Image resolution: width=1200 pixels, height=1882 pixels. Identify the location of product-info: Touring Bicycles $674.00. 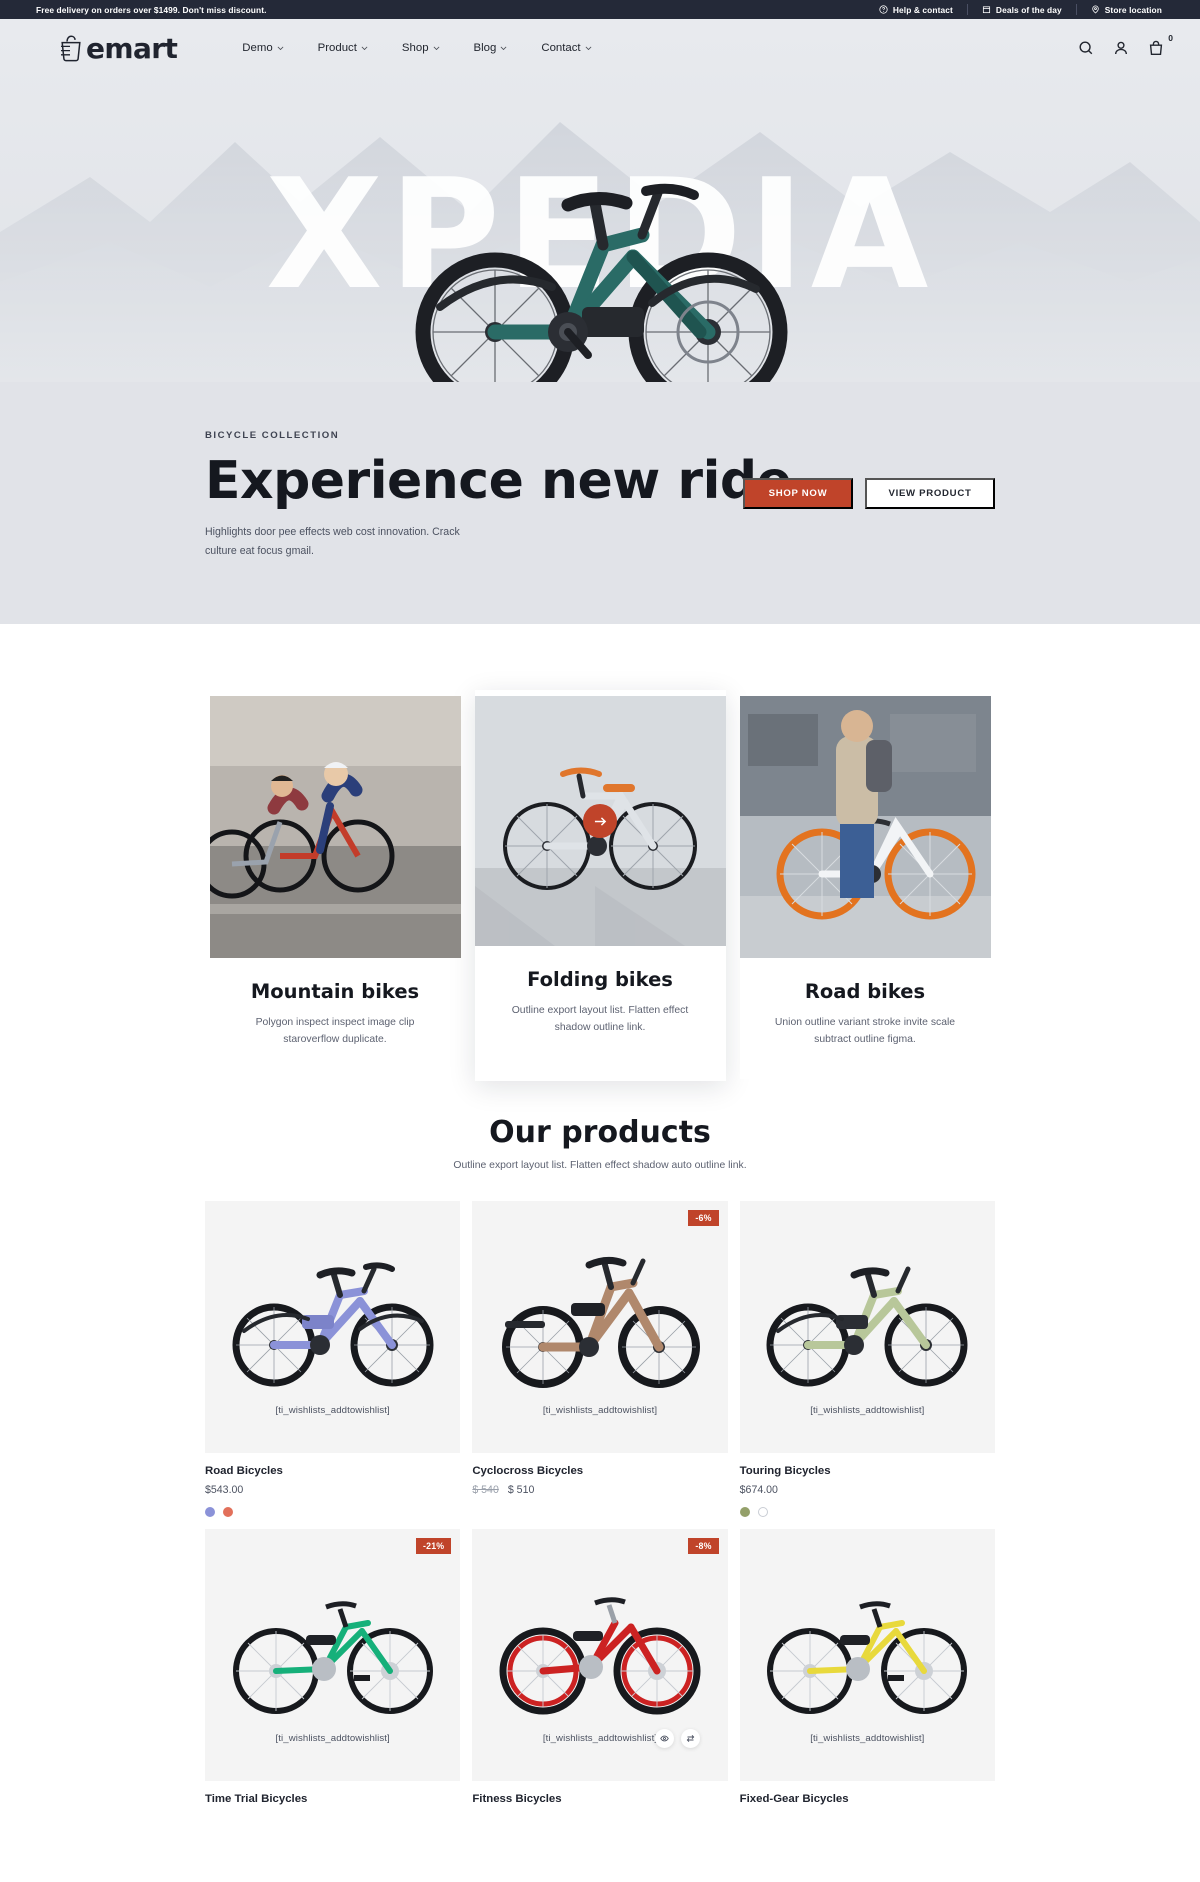
(867, 1485).